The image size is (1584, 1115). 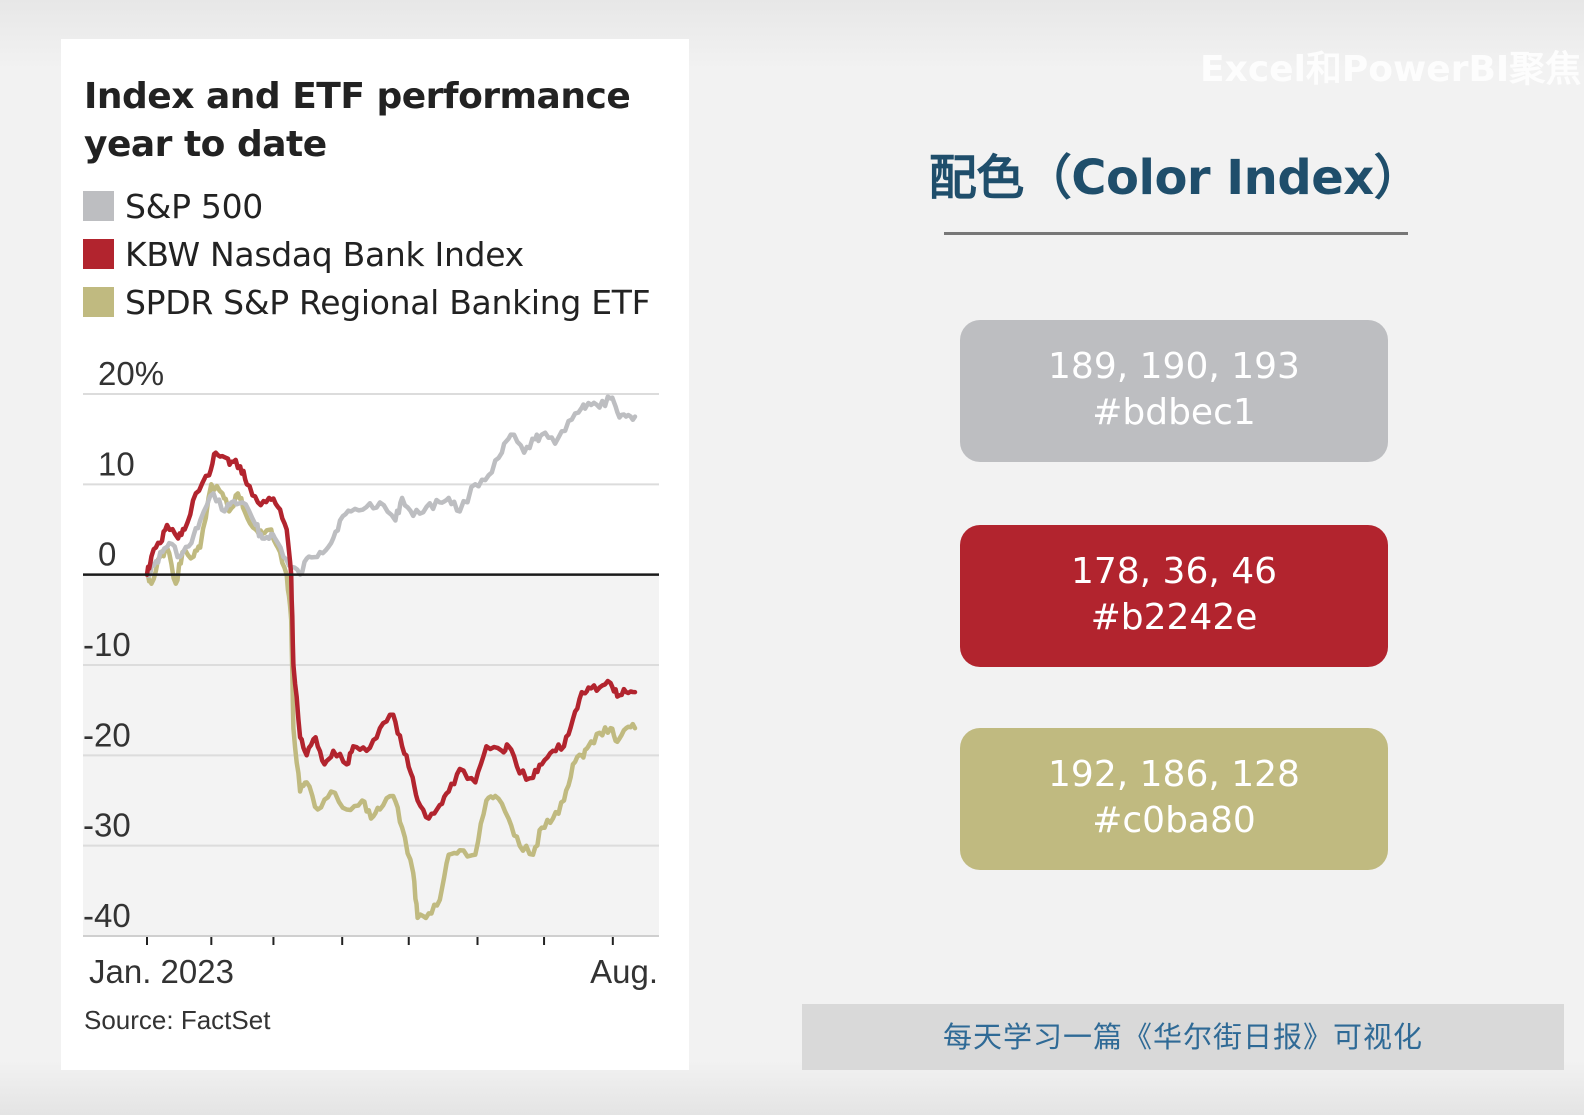 What do you see at coordinates (391, 486) in the screenshot?
I see `series-line-sp500` at bounding box center [391, 486].